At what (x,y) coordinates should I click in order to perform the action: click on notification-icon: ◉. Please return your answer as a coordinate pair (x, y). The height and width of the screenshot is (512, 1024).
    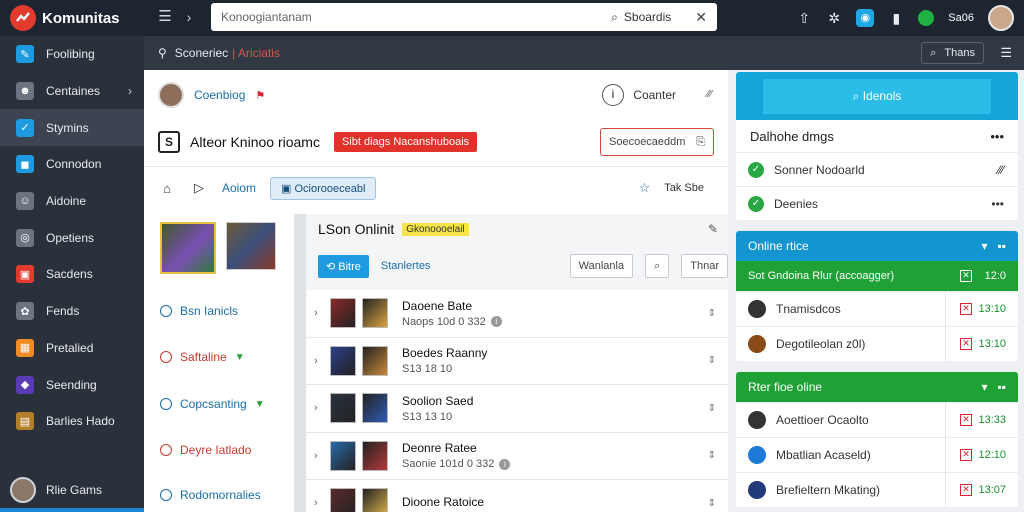
    Looking at the image, I should click on (865, 18).